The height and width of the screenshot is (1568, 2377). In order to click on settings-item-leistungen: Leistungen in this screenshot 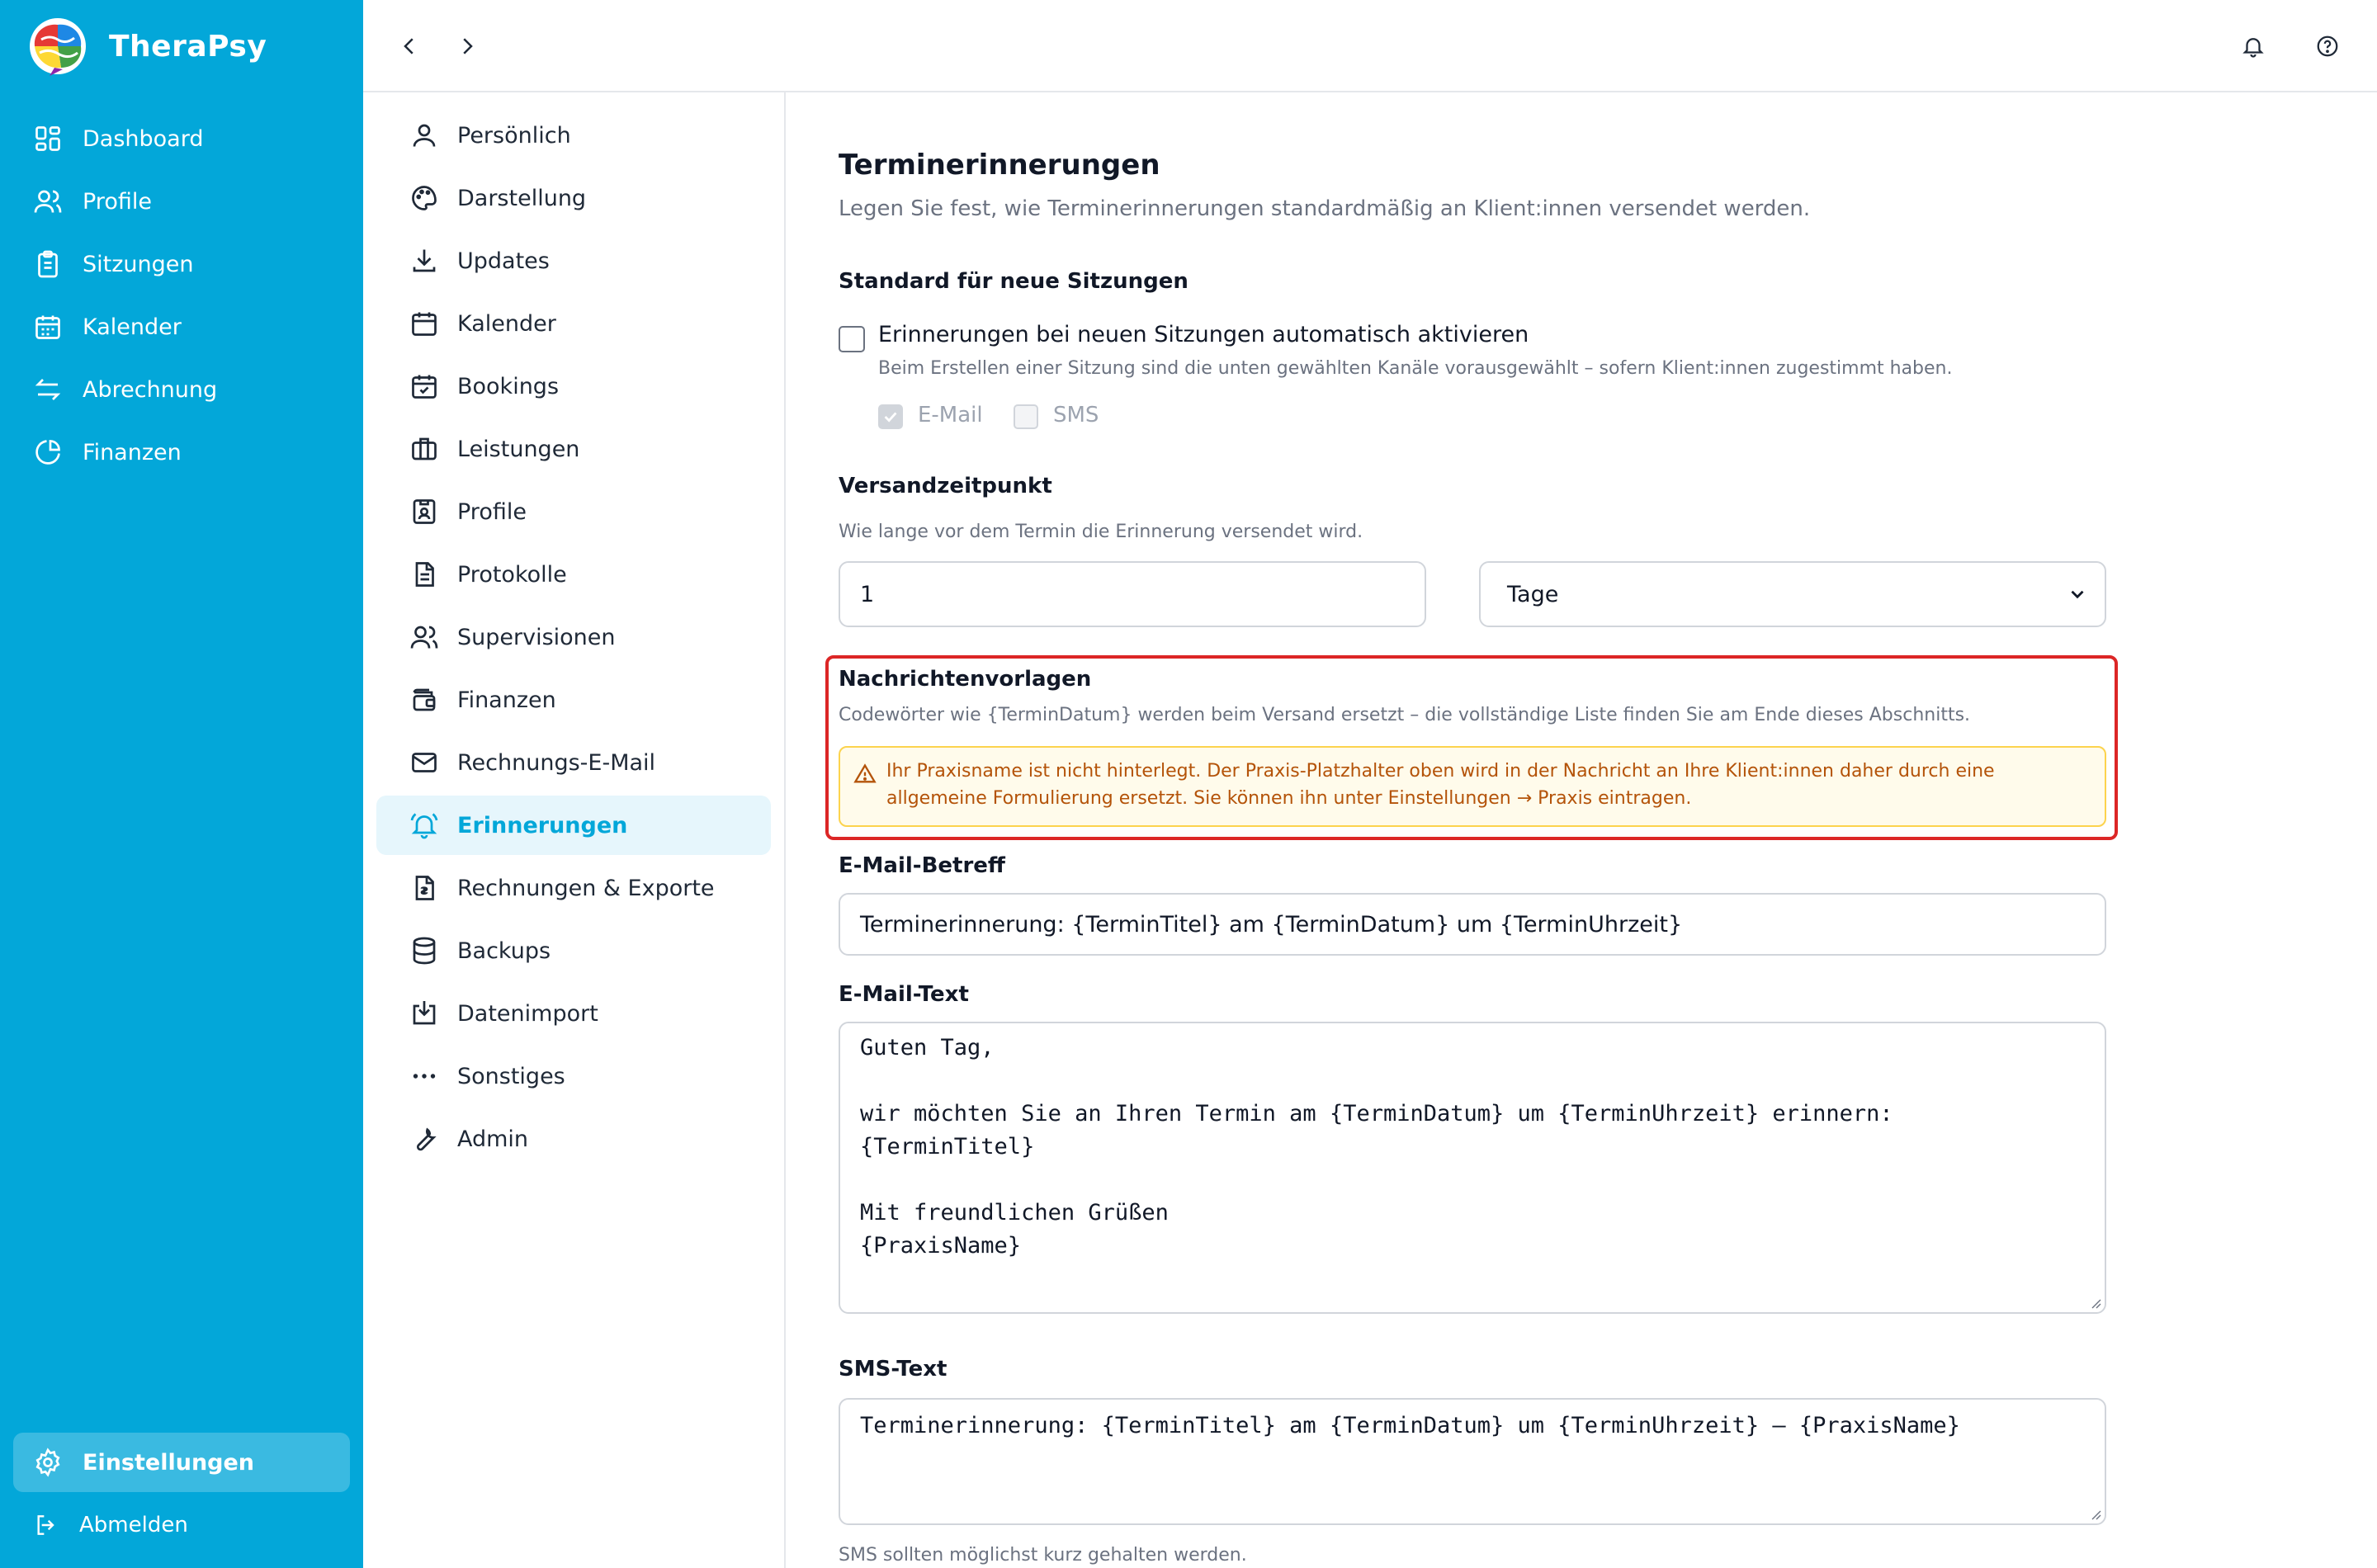, I will do `click(573, 449)`.